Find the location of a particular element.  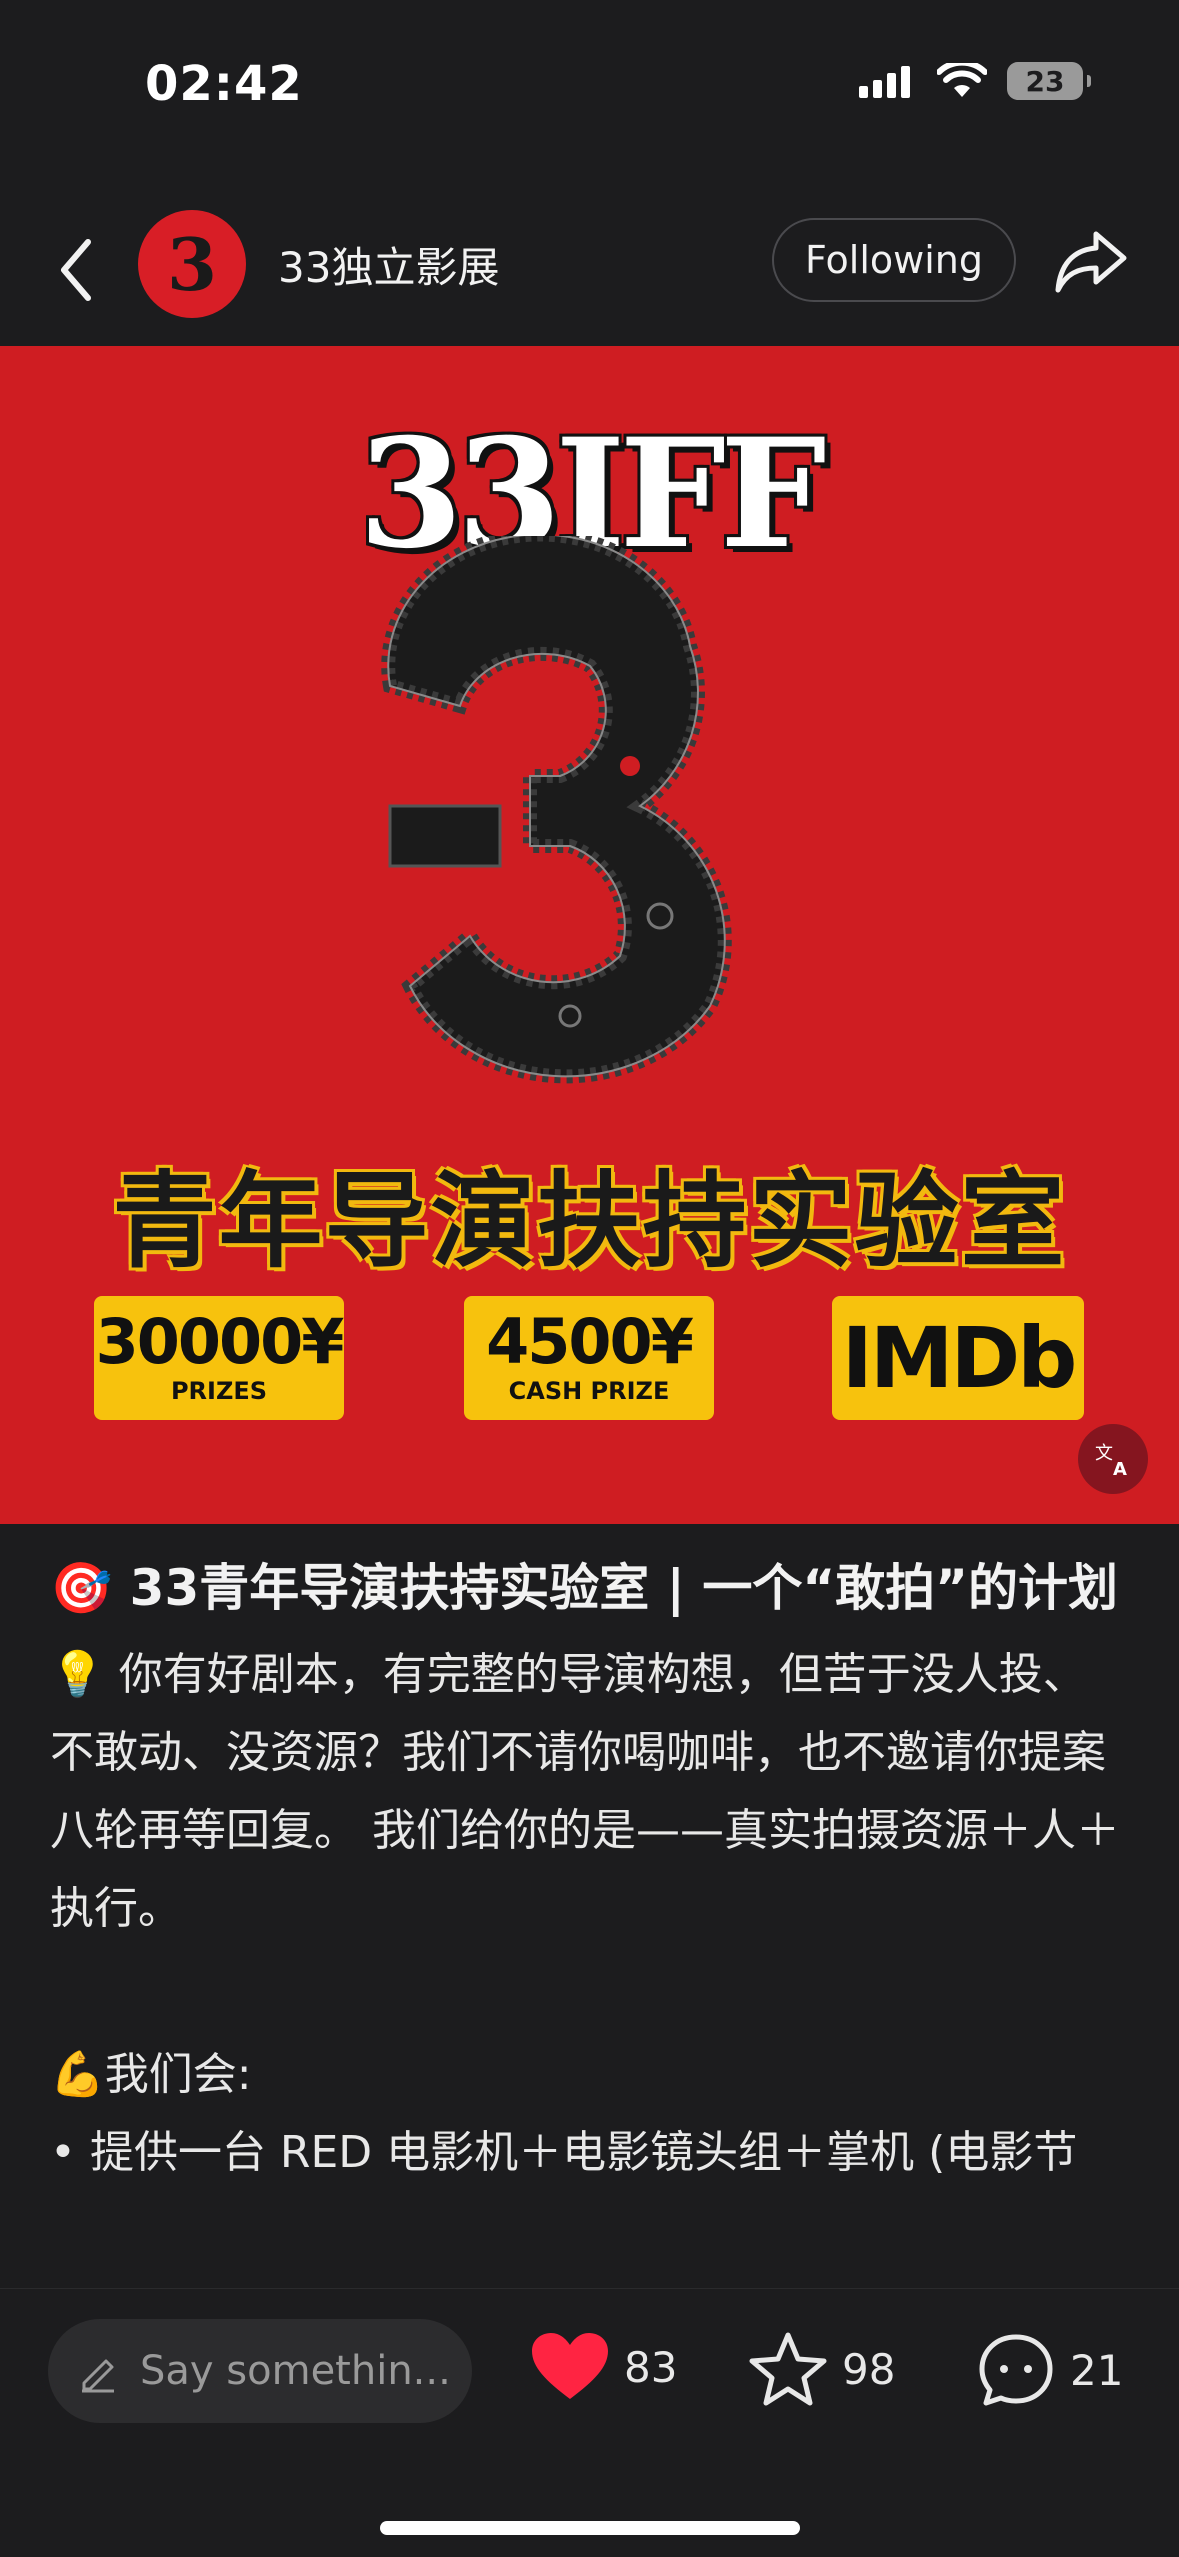

post-header: 3 33独立影展 Following is located at coordinates (589, 270).